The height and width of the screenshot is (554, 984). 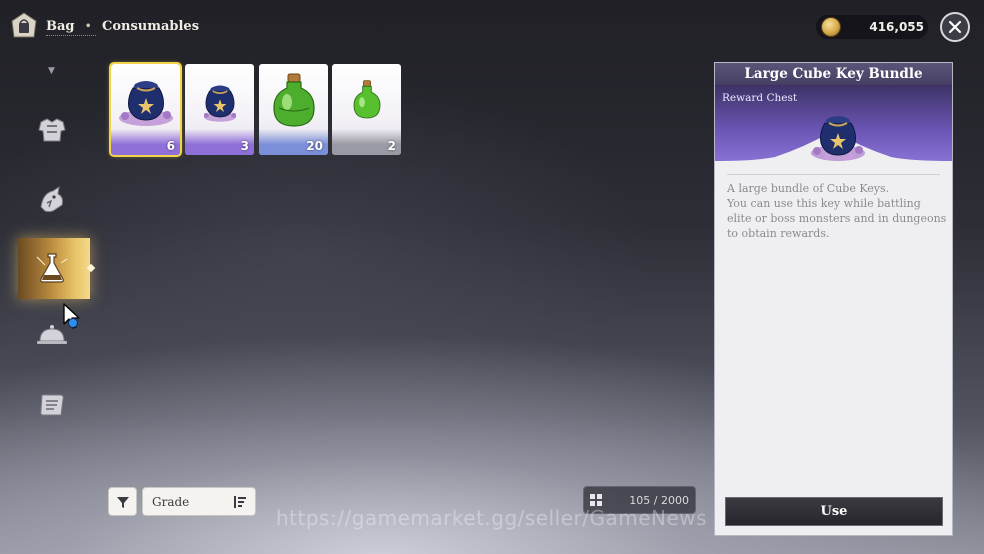 I want to click on item-detail-title: Large Cube Key Bundle, so click(x=833, y=74).